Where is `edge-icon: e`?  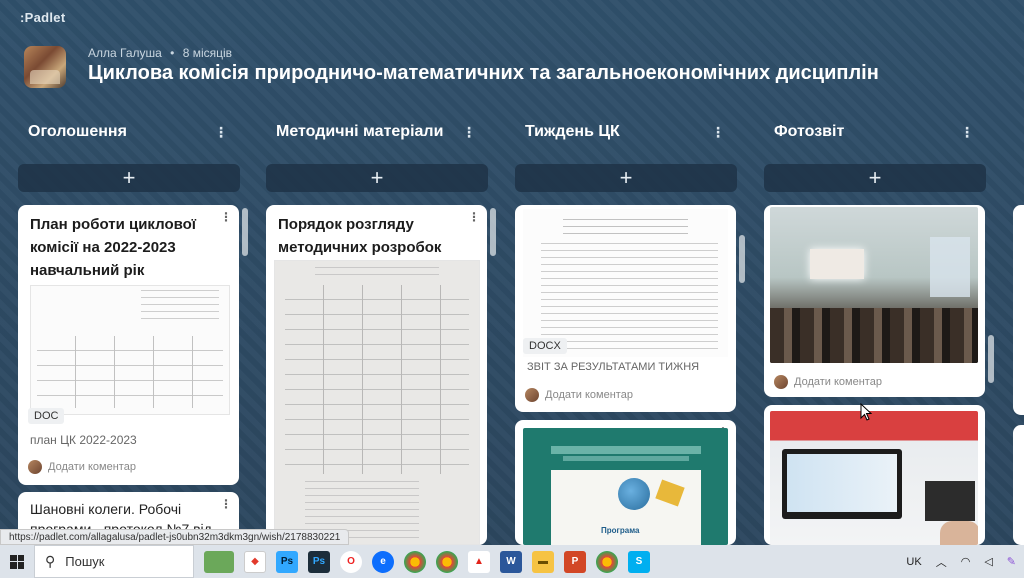
edge-icon: e is located at coordinates (383, 561).